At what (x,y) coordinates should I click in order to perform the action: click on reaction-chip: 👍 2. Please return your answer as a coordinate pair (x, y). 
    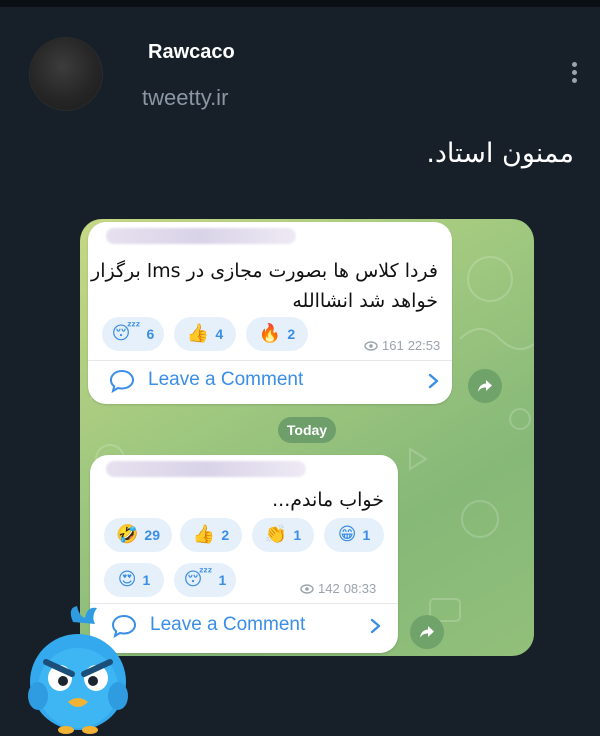
    Looking at the image, I should click on (211, 535).